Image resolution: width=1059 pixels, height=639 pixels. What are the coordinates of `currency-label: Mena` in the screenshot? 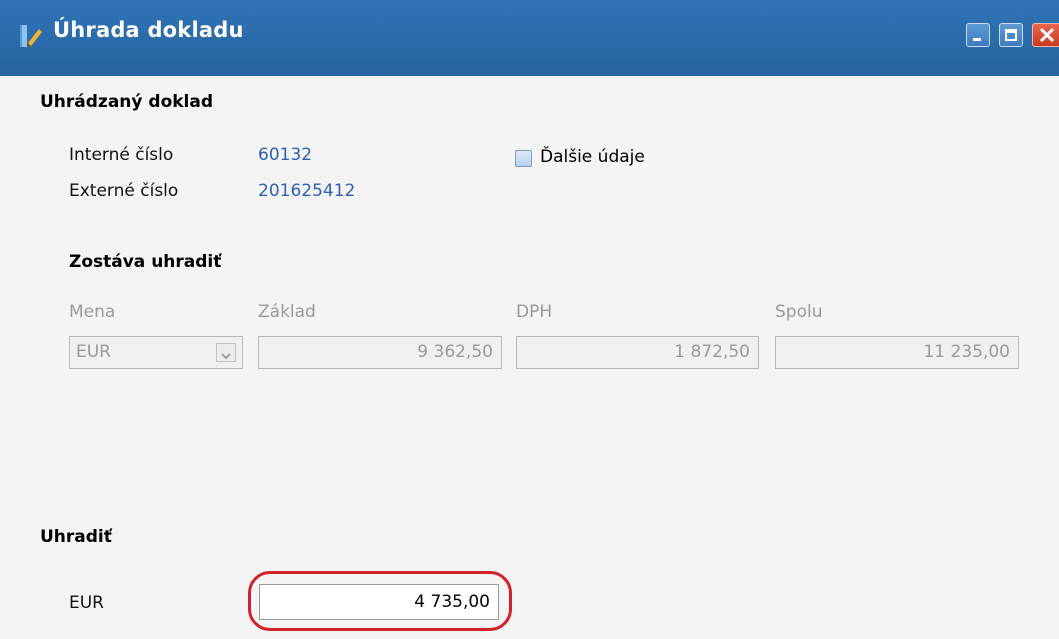 It's located at (92, 312).